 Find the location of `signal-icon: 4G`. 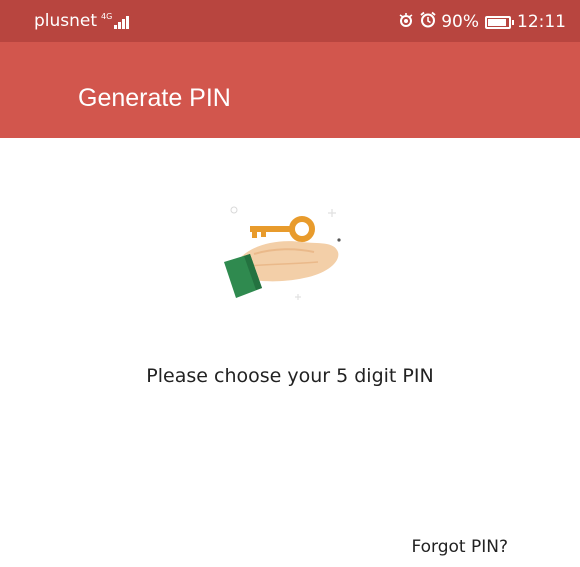

signal-icon: 4G is located at coordinates (115, 20).